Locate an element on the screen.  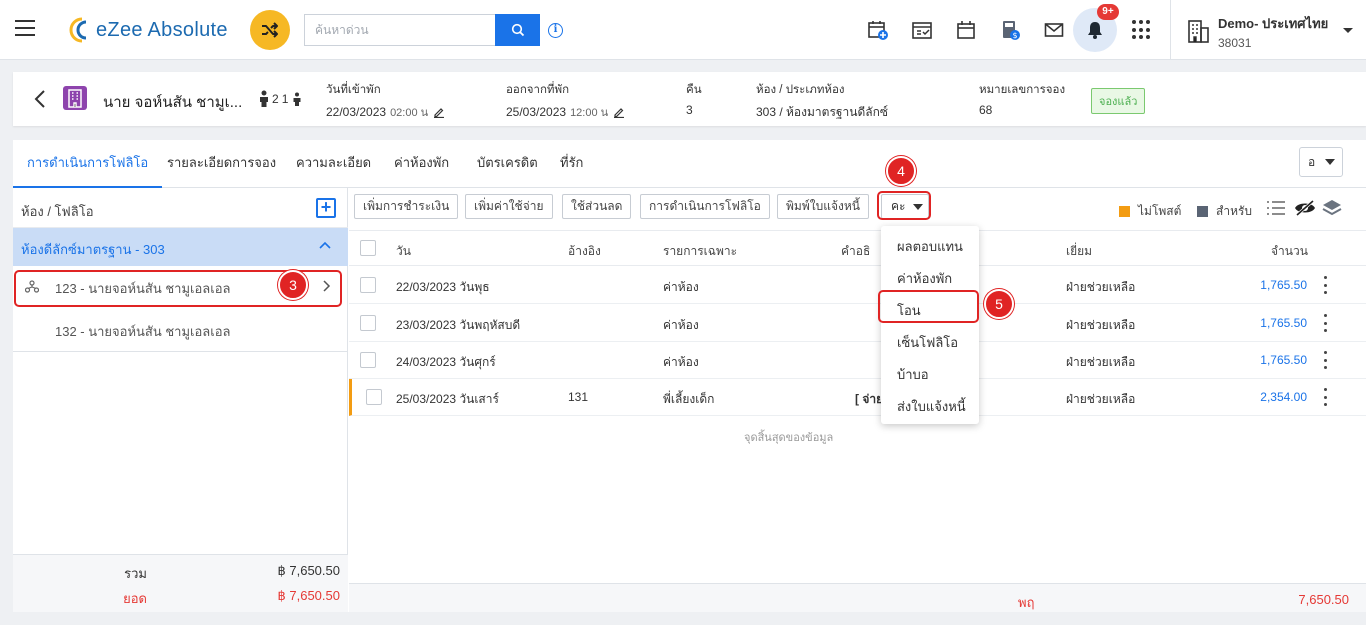
checkout-info: ออกจากที่พัก 25/03/2023 12:00 น is located at coordinates (565, 101).